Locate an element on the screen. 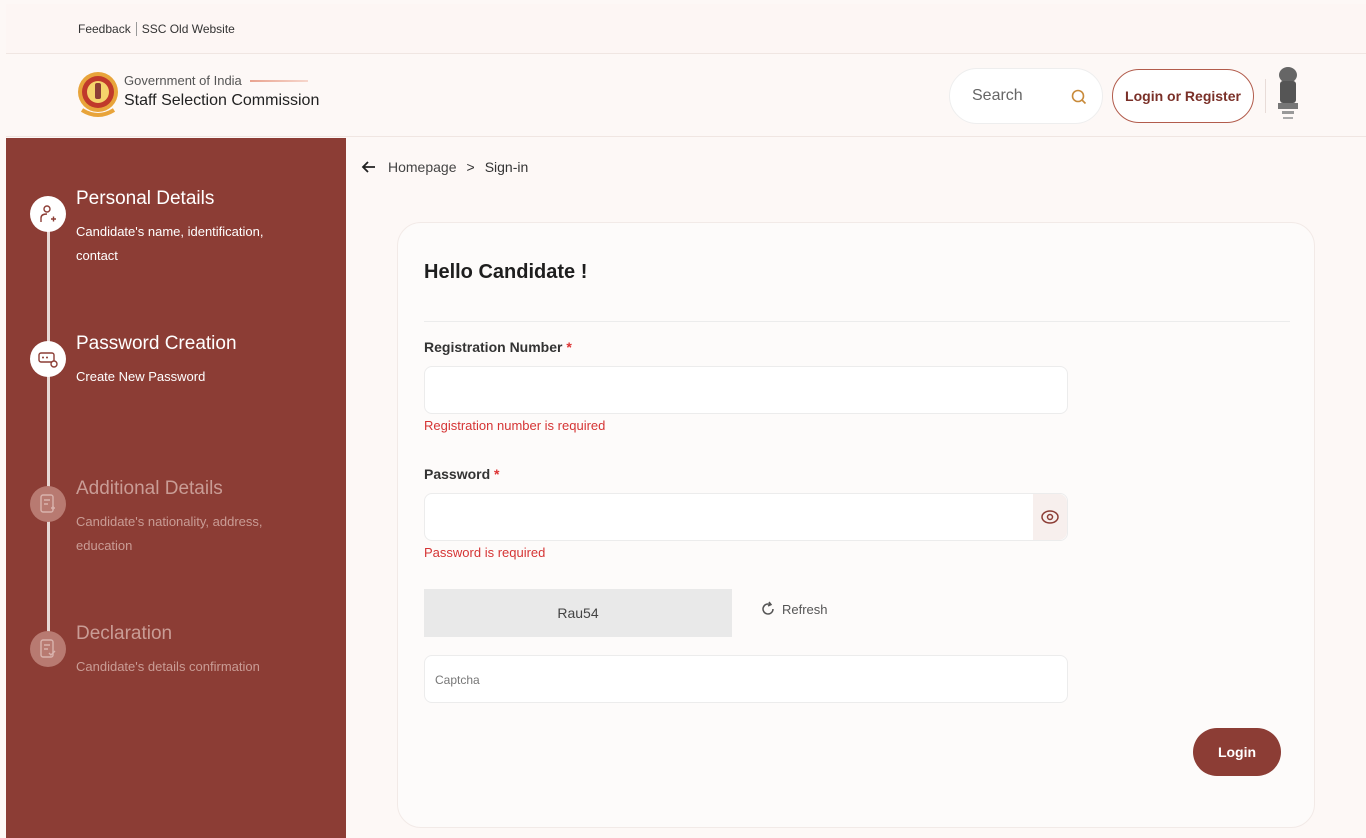  old-website-link: SSC Old Website is located at coordinates (188, 29).